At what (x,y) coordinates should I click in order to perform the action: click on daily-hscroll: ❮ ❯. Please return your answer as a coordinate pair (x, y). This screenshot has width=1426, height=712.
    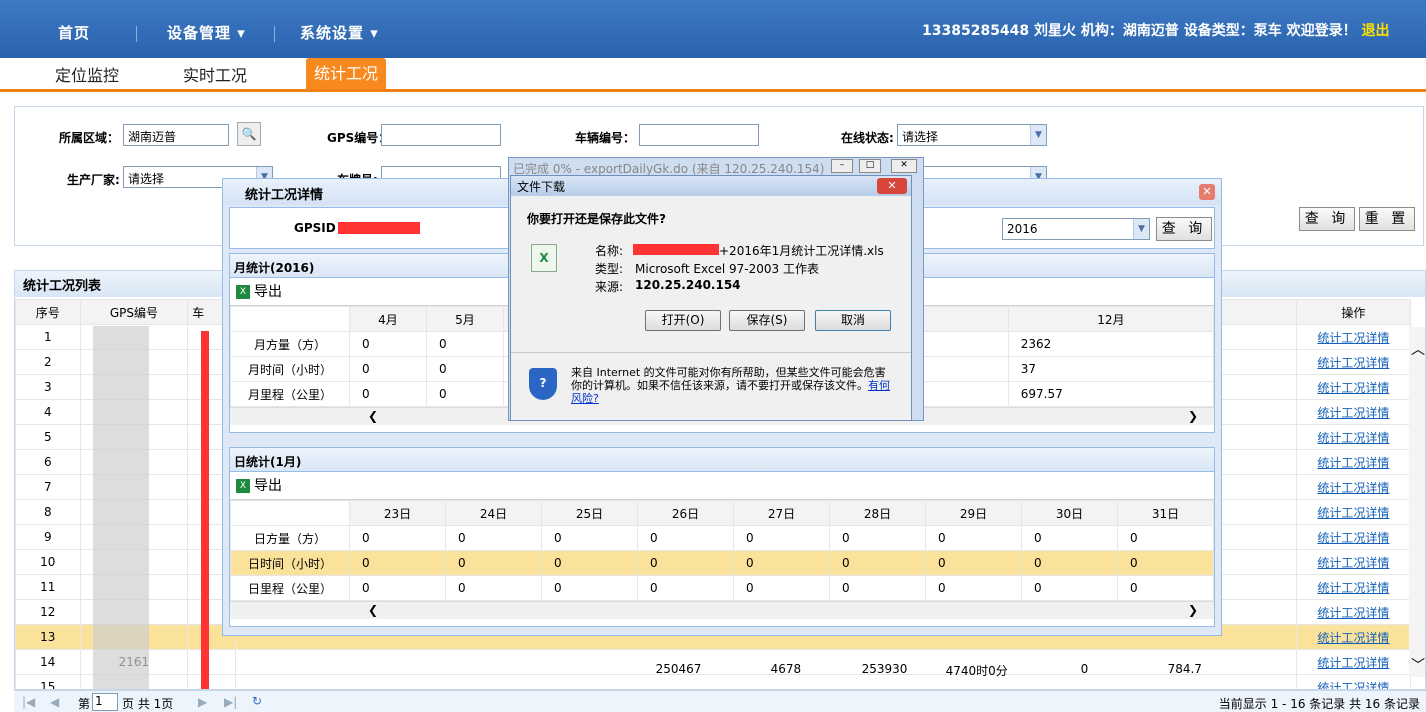
    Looking at the image, I should click on (722, 610).